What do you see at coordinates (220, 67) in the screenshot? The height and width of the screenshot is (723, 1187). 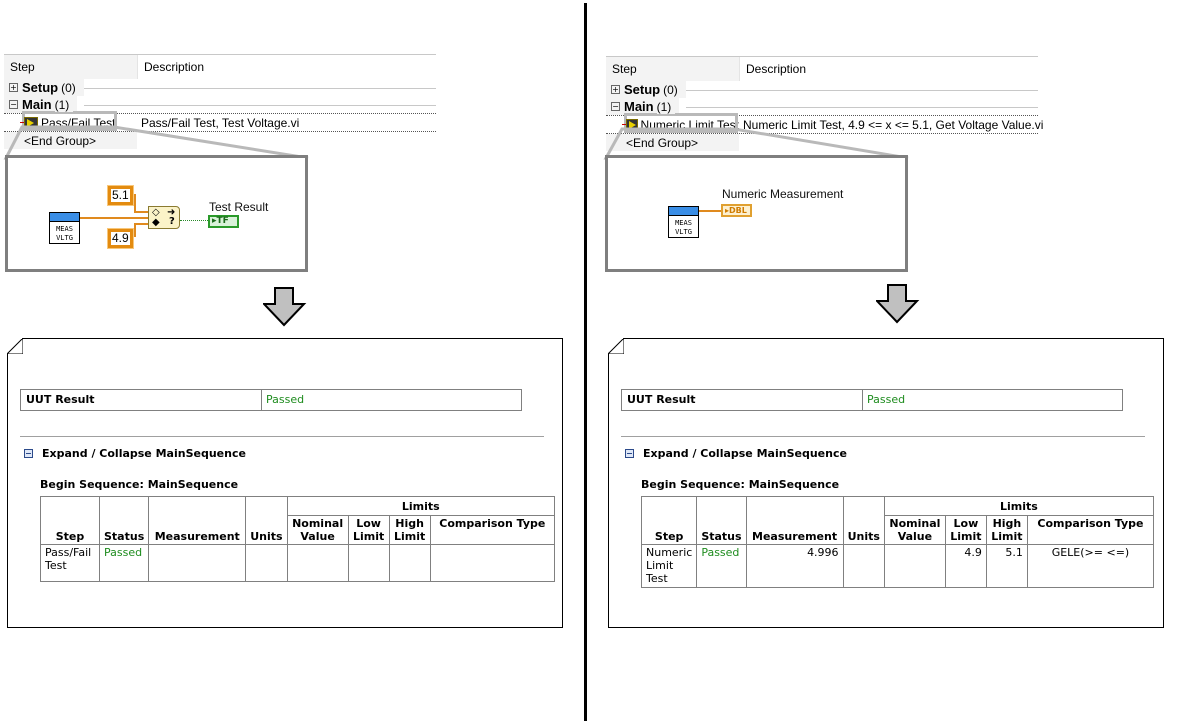 I see `sequence-header: Step Description` at bounding box center [220, 67].